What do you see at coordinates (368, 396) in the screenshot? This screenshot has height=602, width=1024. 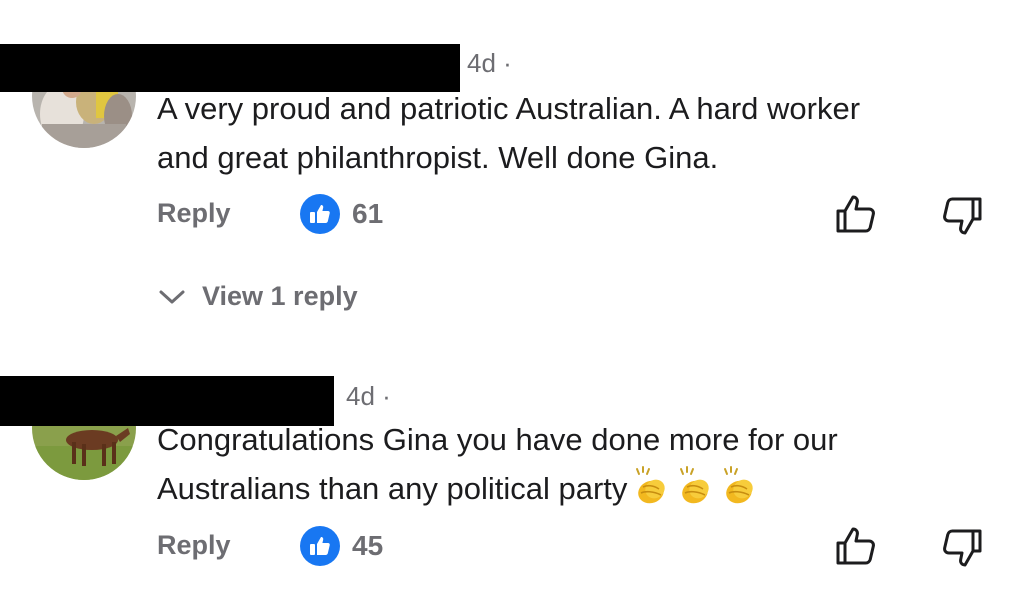 I see `comment-timestamp: 4d ·` at bounding box center [368, 396].